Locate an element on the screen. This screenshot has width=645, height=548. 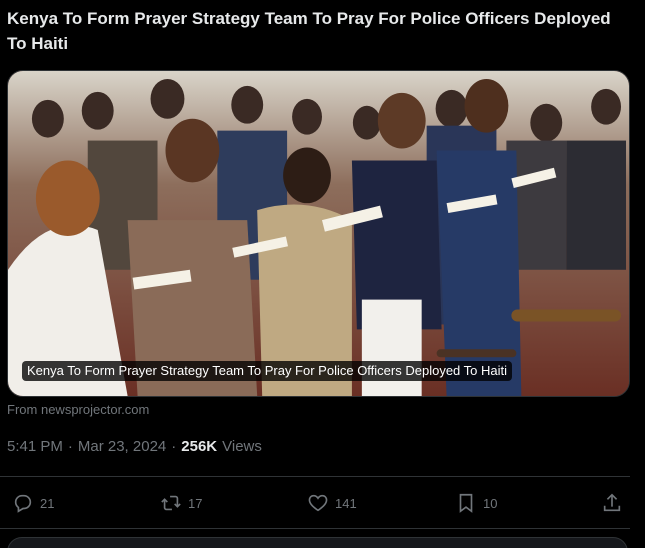
repost-count: 17 is located at coordinates (195, 503).